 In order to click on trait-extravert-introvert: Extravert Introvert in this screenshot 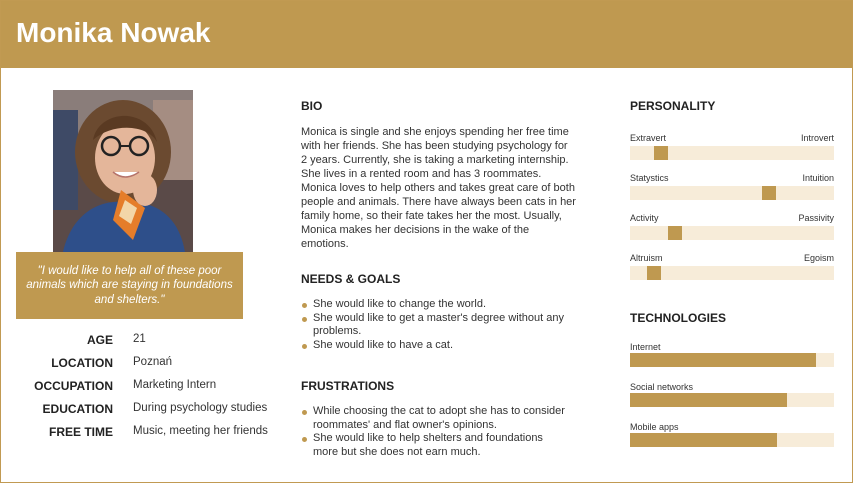, I will do `click(732, 148)`.